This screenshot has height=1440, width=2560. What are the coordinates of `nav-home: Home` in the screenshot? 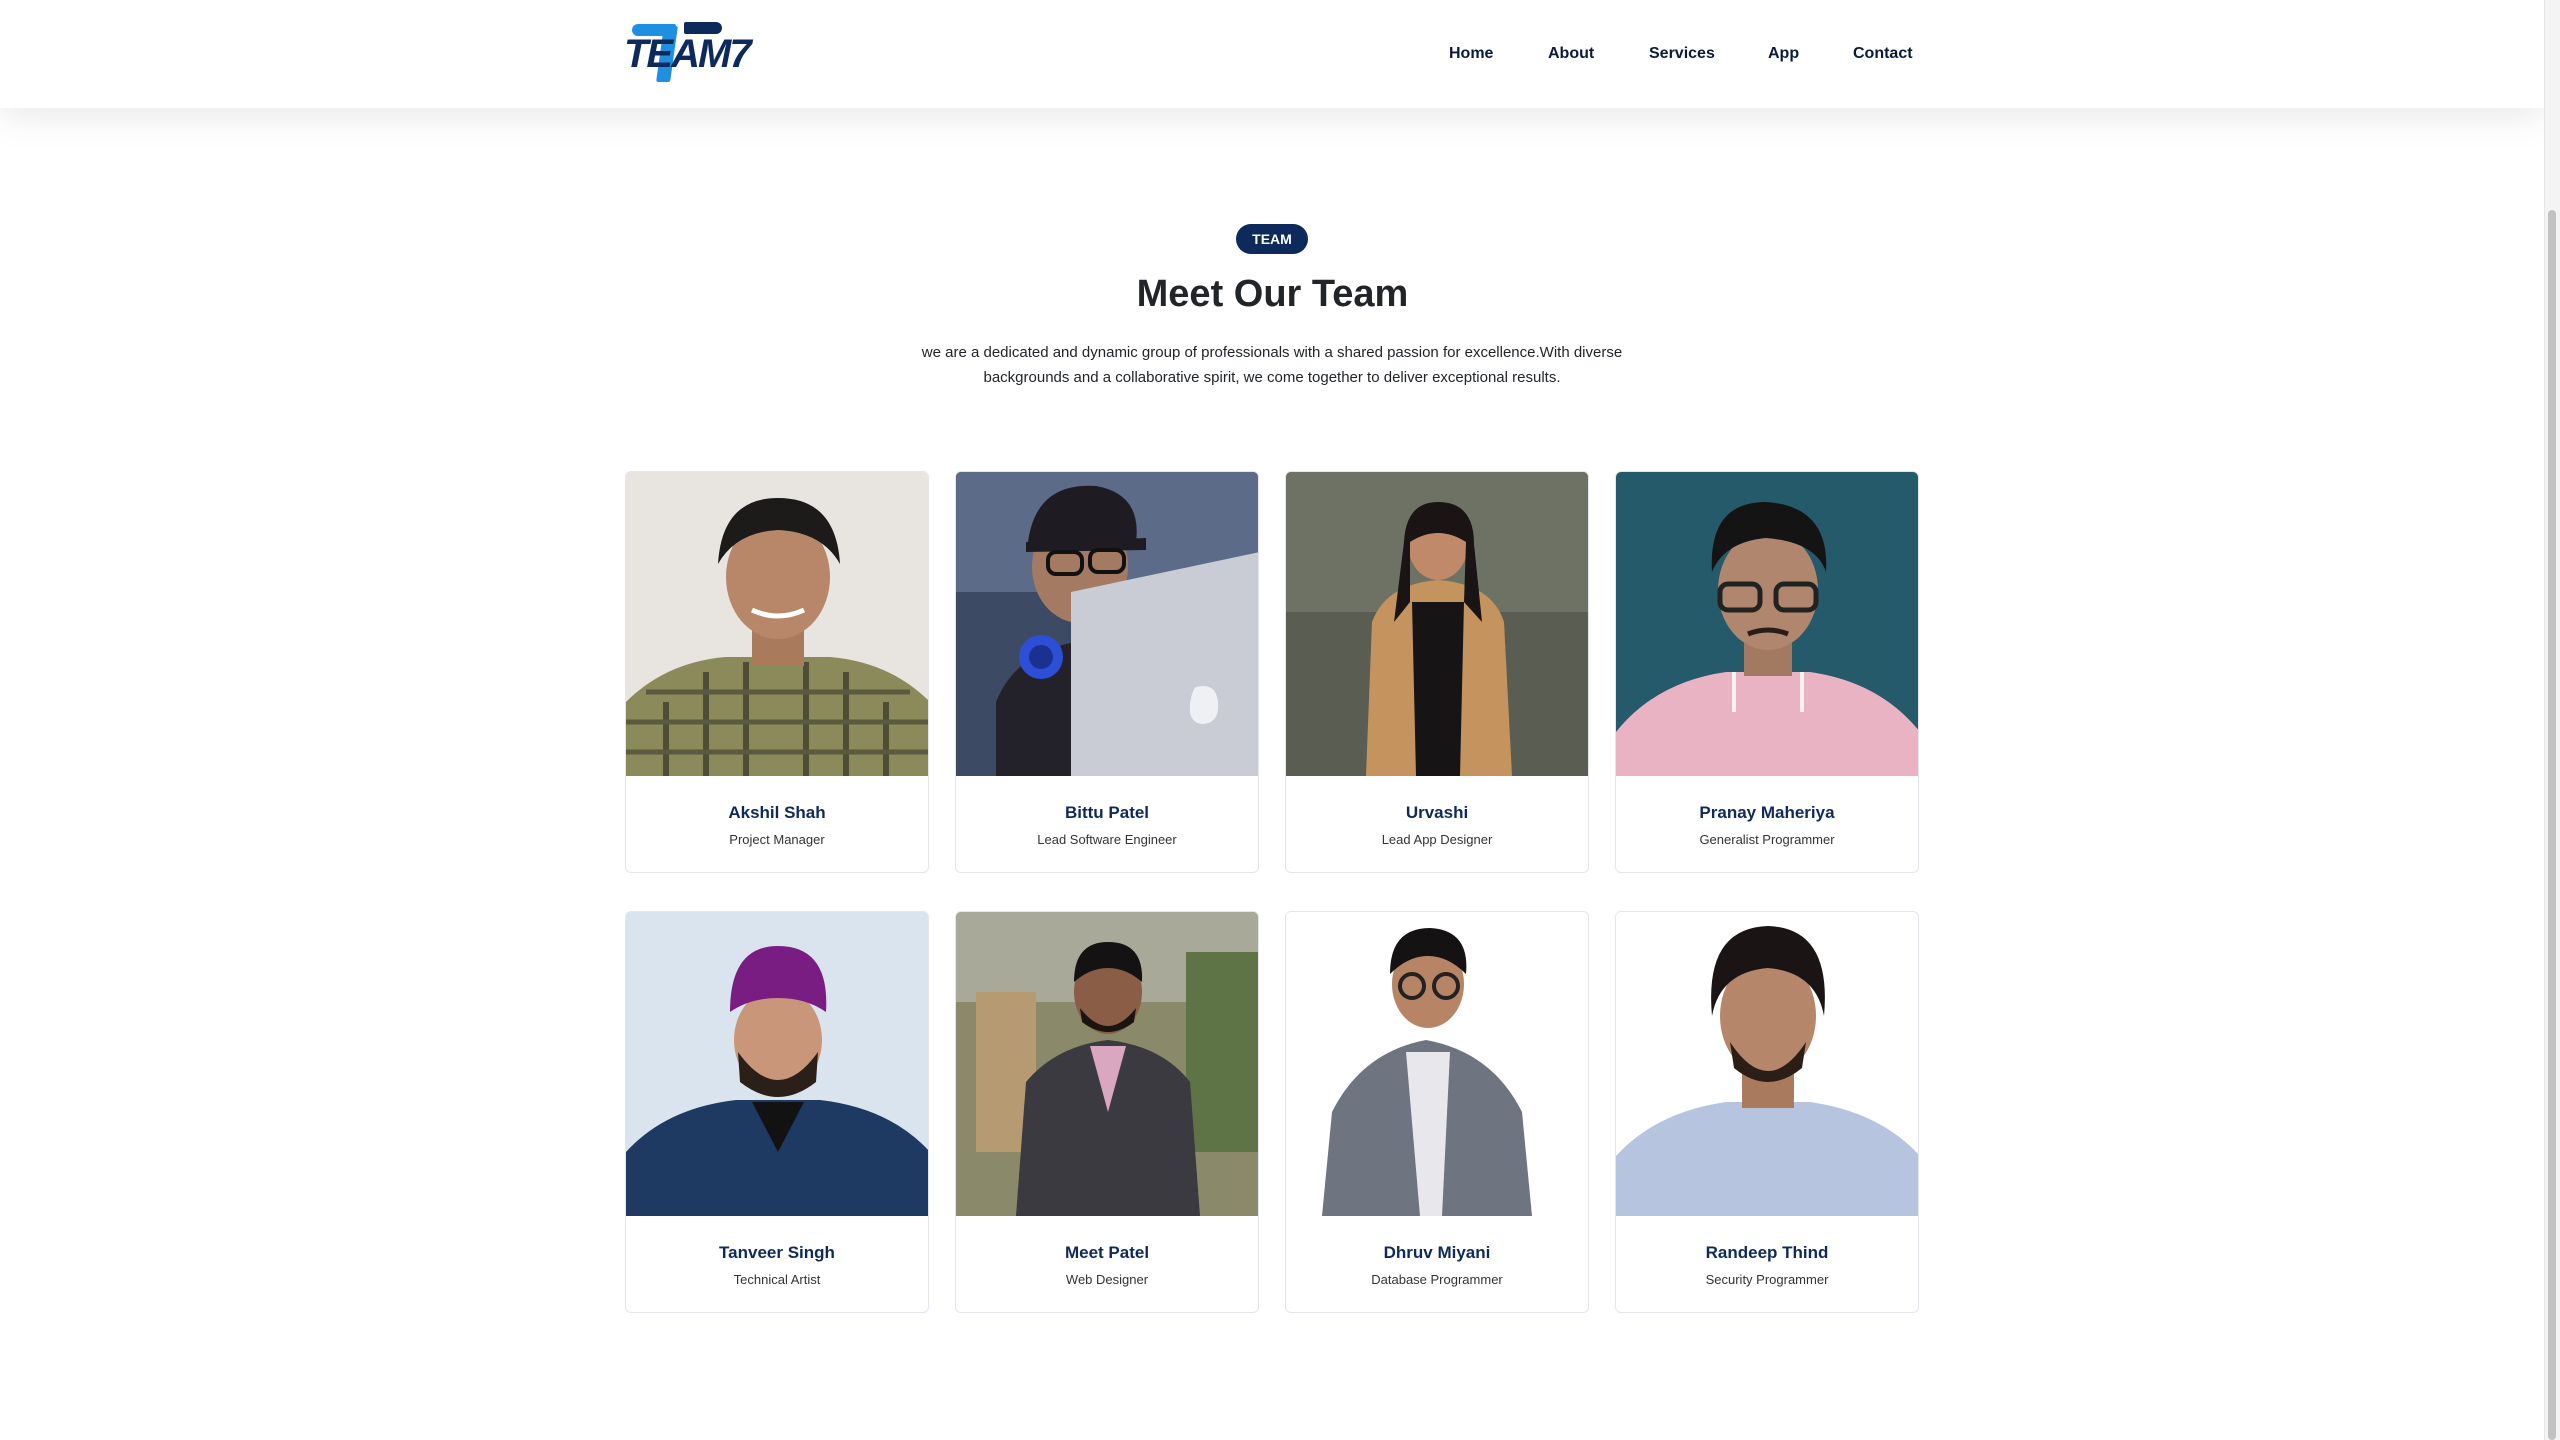 It's located at (1471, 54).